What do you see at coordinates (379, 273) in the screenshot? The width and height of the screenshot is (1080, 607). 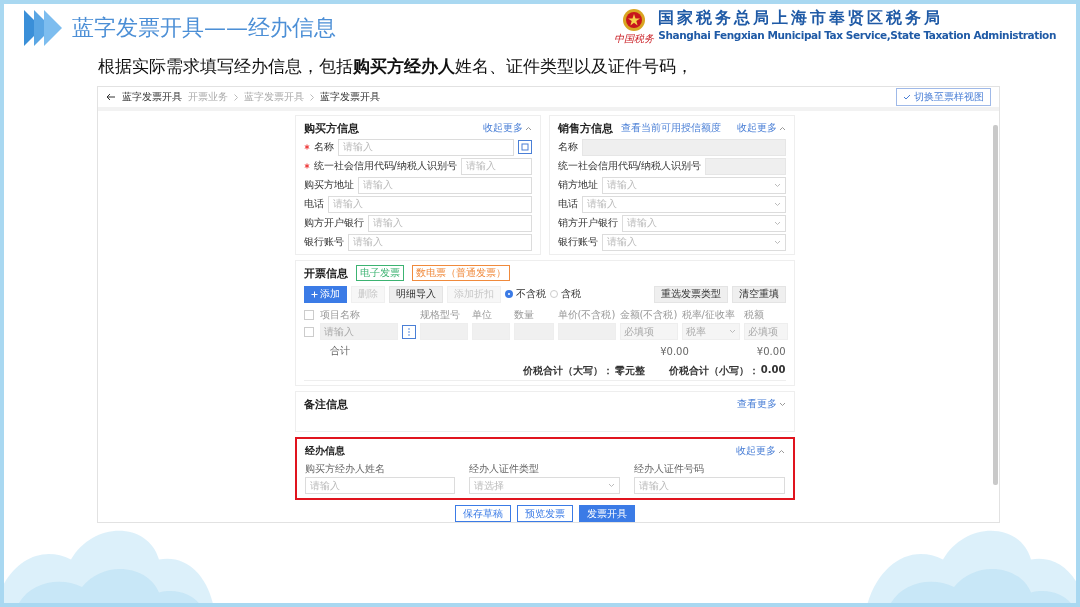 I see `invoice-tag: 电子发票` at bounding box center [379, 273].